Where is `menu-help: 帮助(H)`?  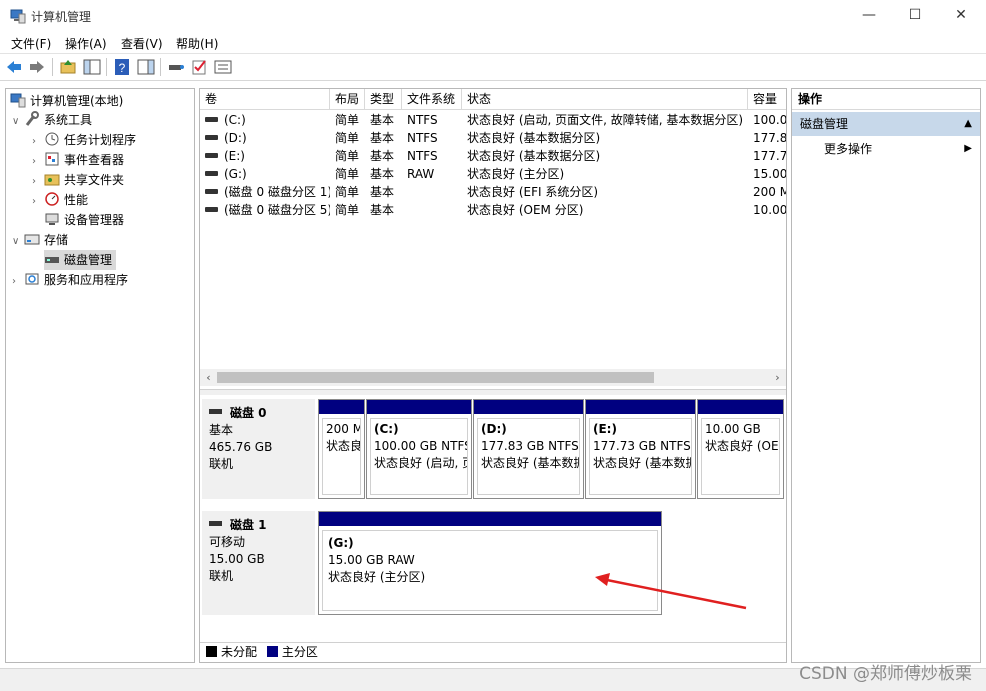
menu-help: 帮助(H) is located at coordinates (197, 43).